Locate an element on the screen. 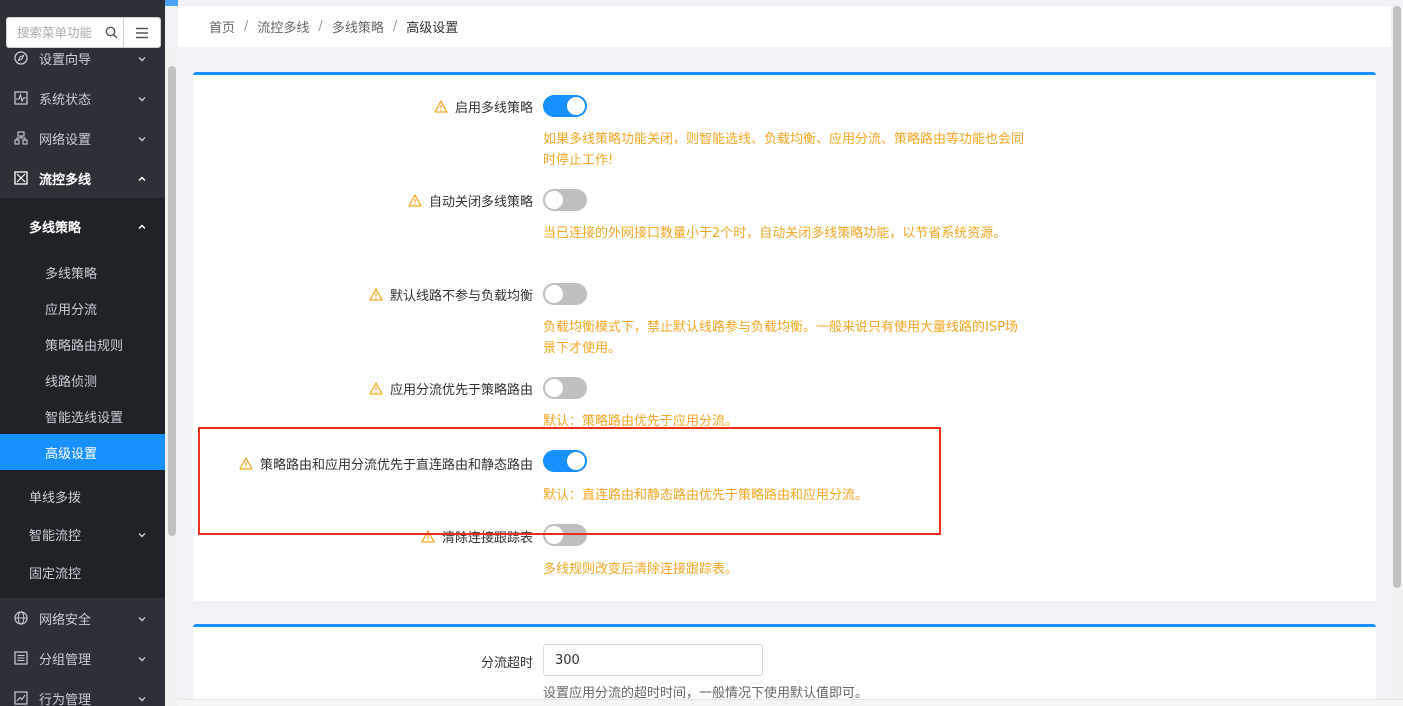  setting-label: 启用多线策略 is located at coordinates (483, 106).